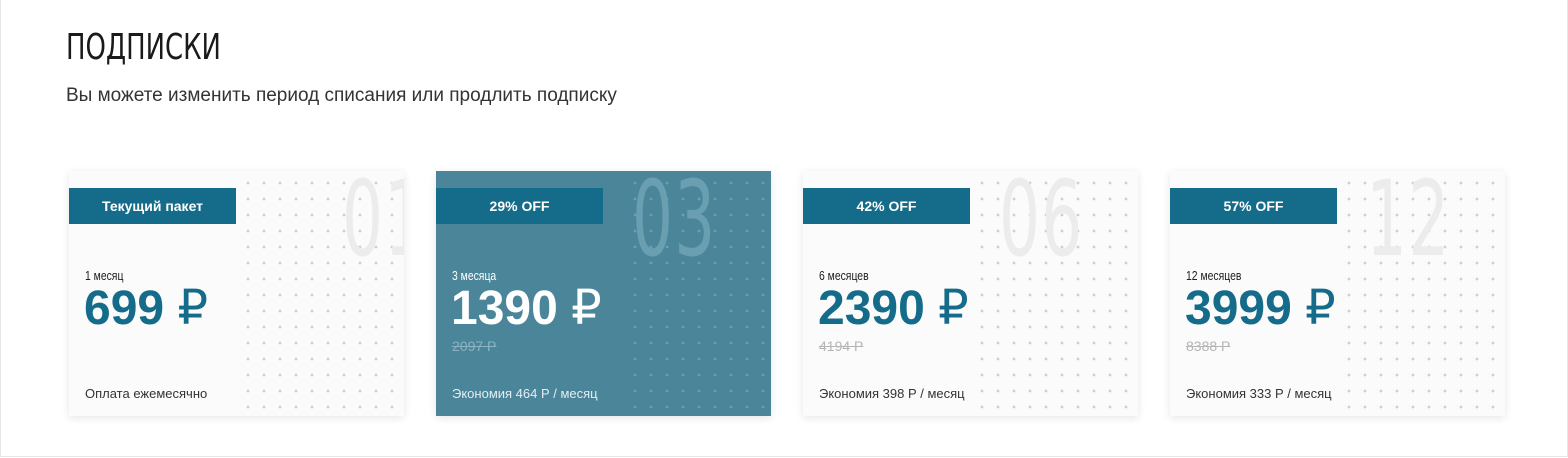  What do you see at coordinates (1208, 346) in the screenshot?
I see `old-price: 8388 Р` at bounding box center [1208, 346].